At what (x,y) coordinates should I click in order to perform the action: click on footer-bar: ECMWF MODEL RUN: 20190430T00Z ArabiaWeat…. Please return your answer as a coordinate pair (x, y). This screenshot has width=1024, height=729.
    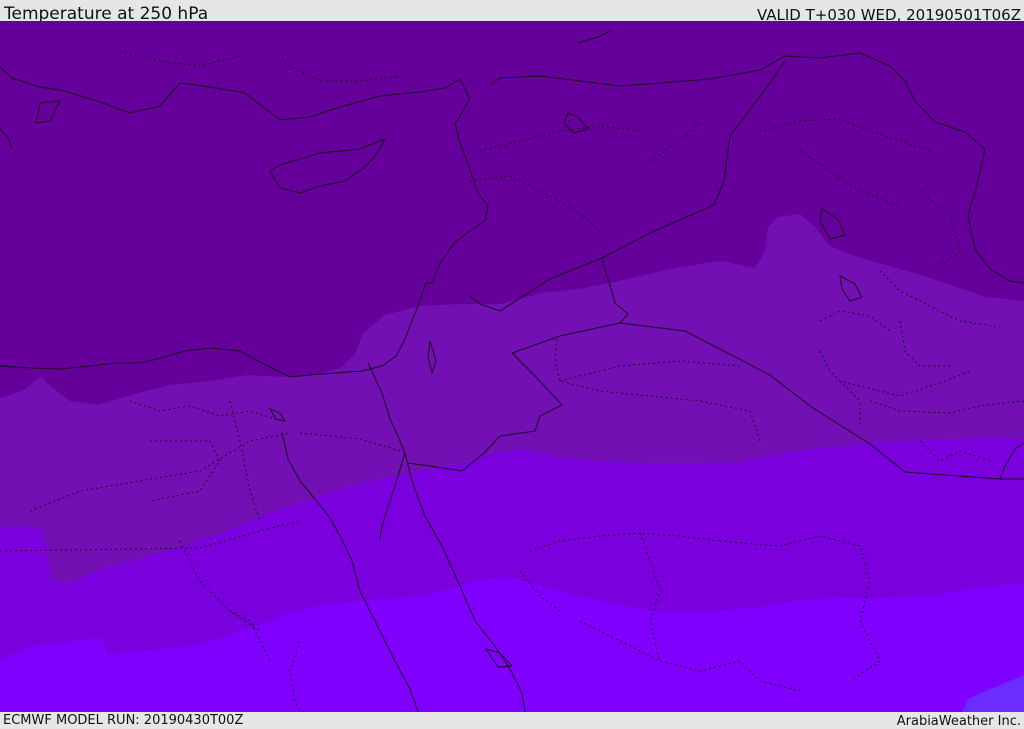
    Looking at the image, I should click on (512, 720).